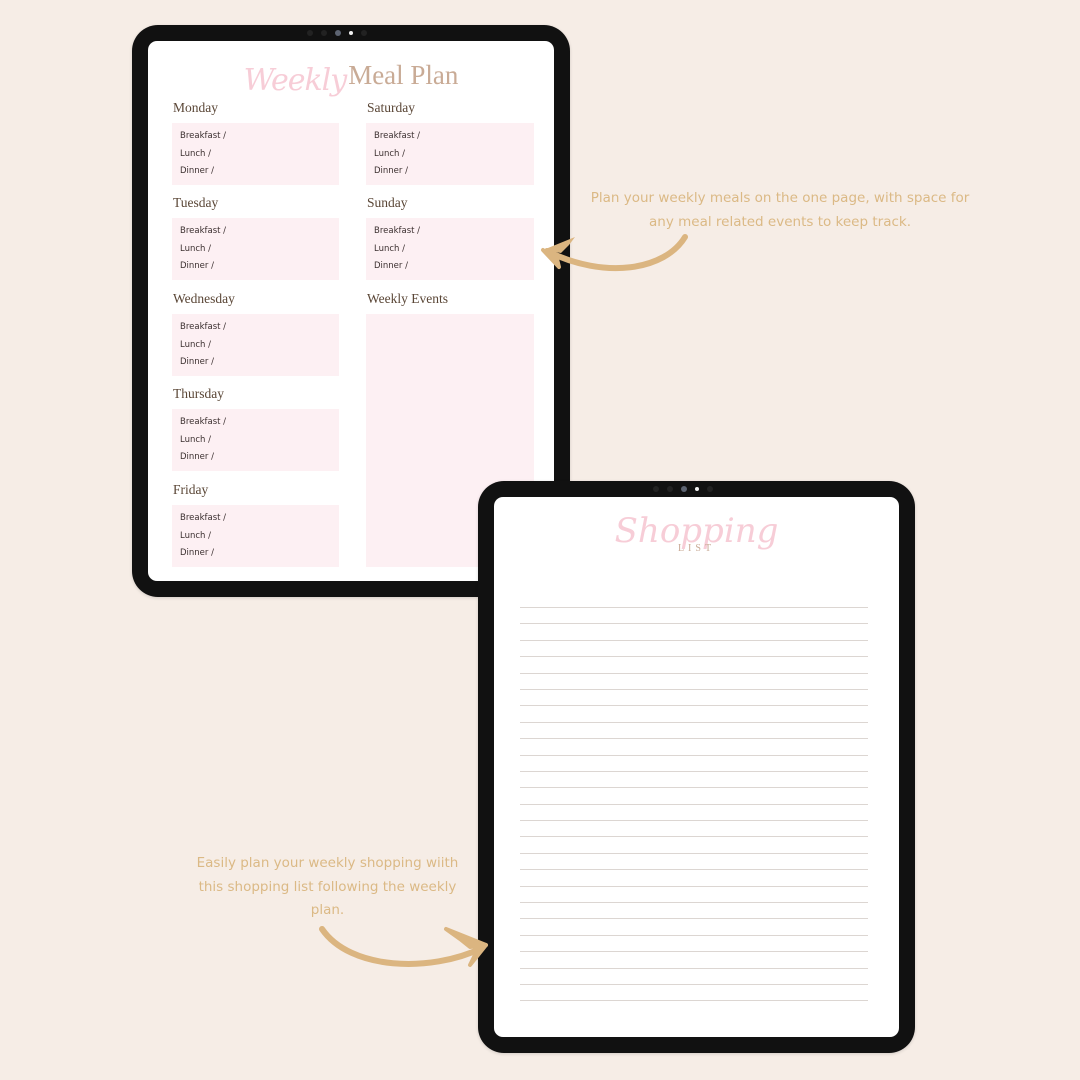  I want to click on day-thursday: Thursday Breakfast / Lunch / Dinner /, so click(255, 428).